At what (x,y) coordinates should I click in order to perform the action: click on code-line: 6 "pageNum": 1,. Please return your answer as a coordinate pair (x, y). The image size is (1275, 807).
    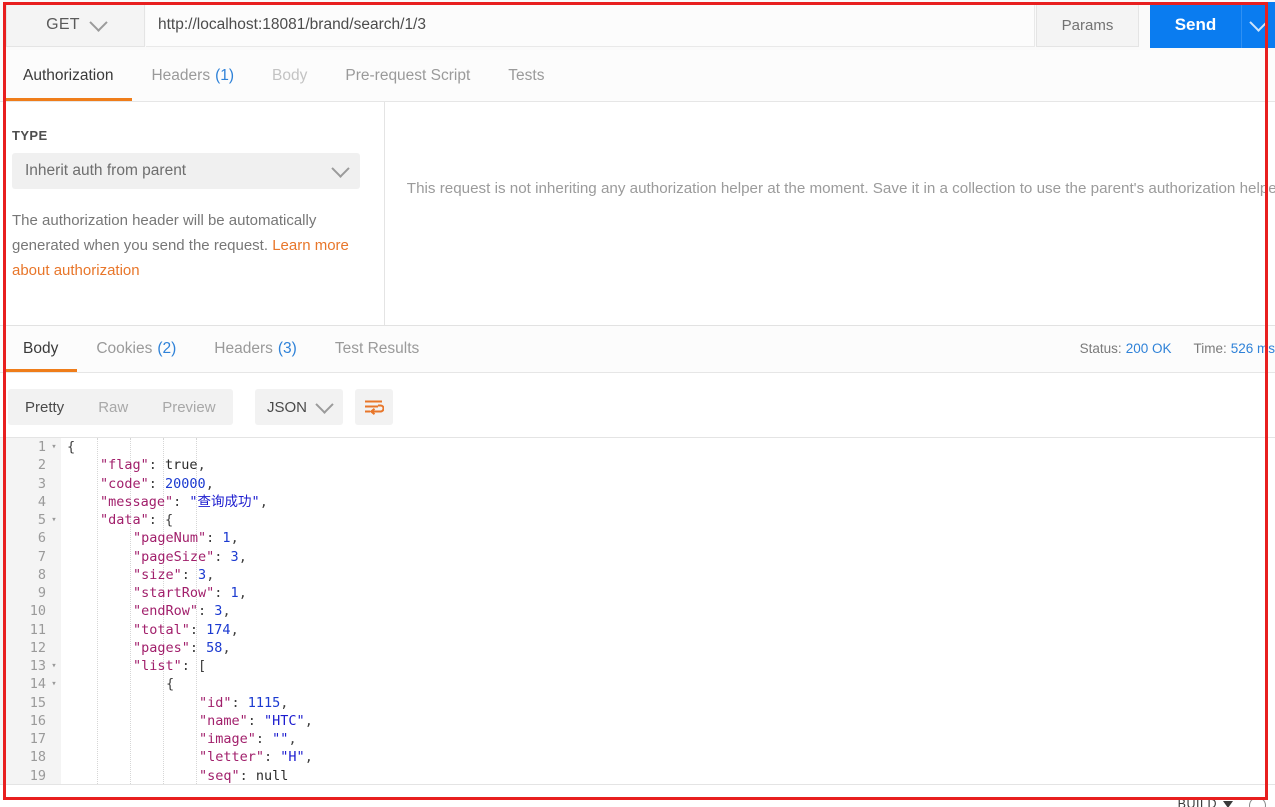
    Looking at the image, I should click on (637, 538).